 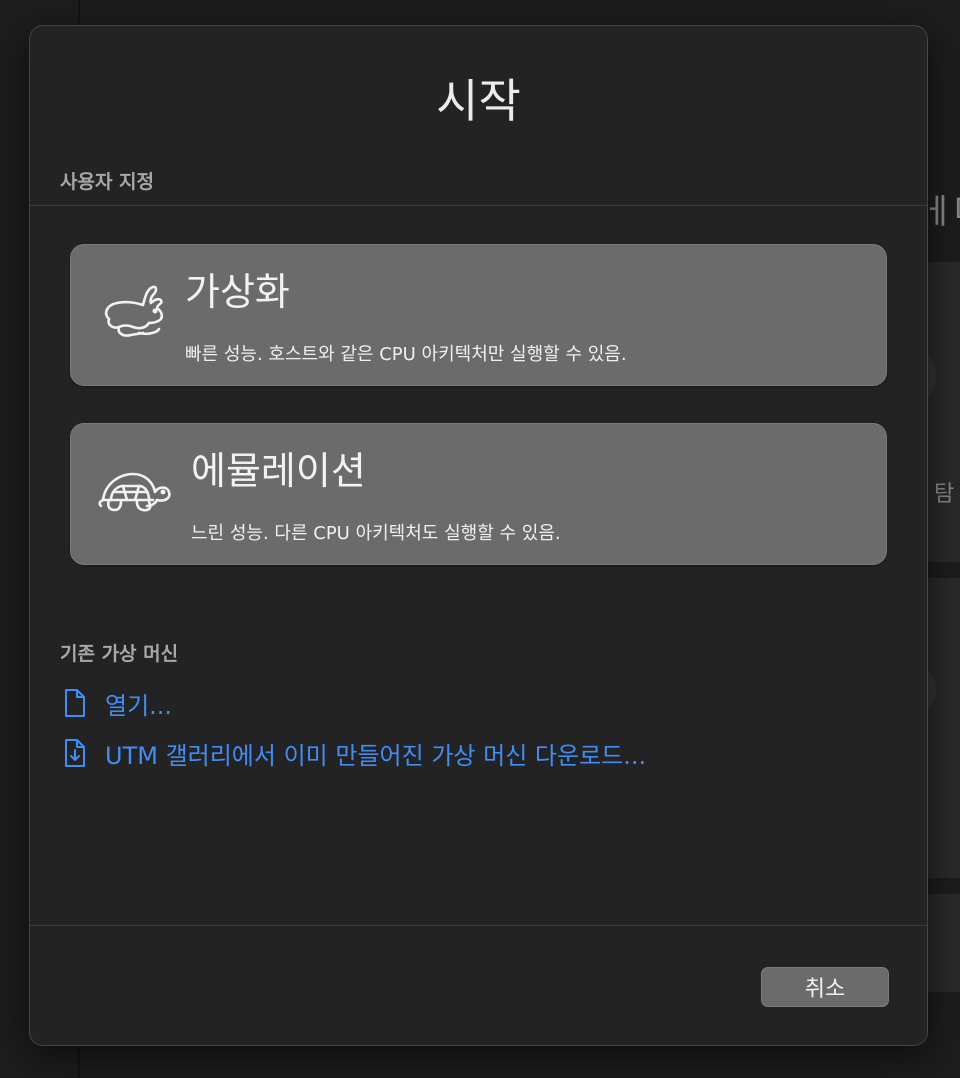 I want to click on emulate-description: 느린 성능. 다른 CPU 아키텍처도 실행할 수 있음., so click(x=376, y=533).